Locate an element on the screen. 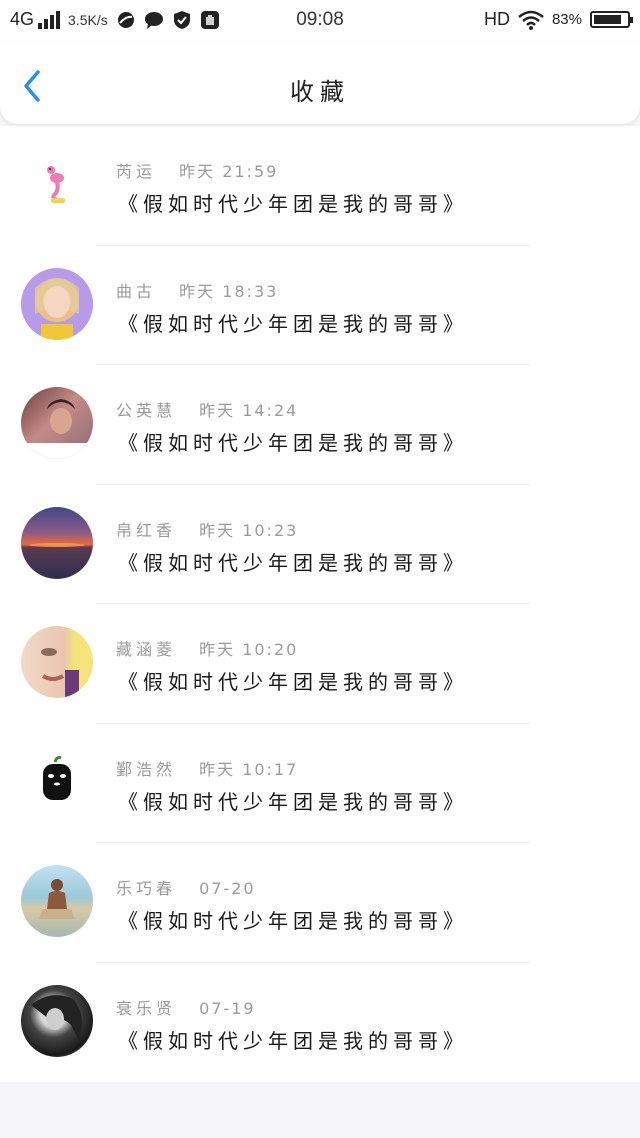 This screenshot has height=1138, width=640. item-meta: 帛红香 昨天 10:23 is located at coordinates (207, 529).